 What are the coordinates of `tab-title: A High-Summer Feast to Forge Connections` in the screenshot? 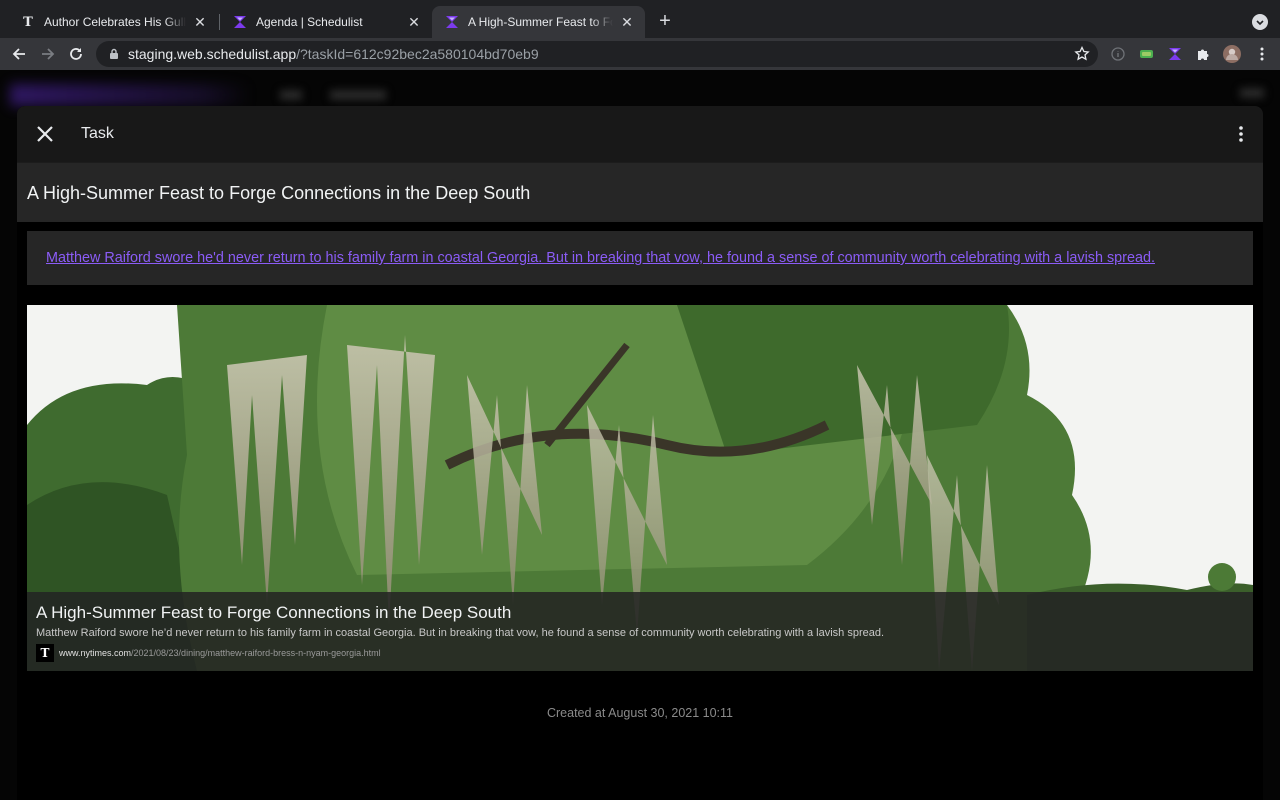 It's located at (540, 22).